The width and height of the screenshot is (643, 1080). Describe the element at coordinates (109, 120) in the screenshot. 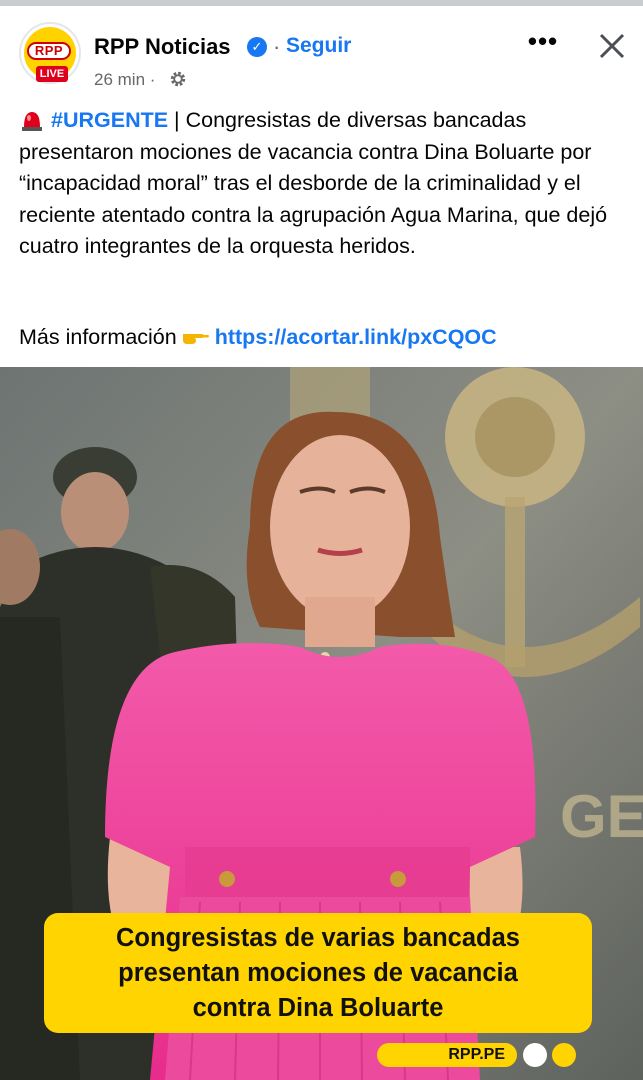

I see `hashtag-link: #URGENTE` at that location.